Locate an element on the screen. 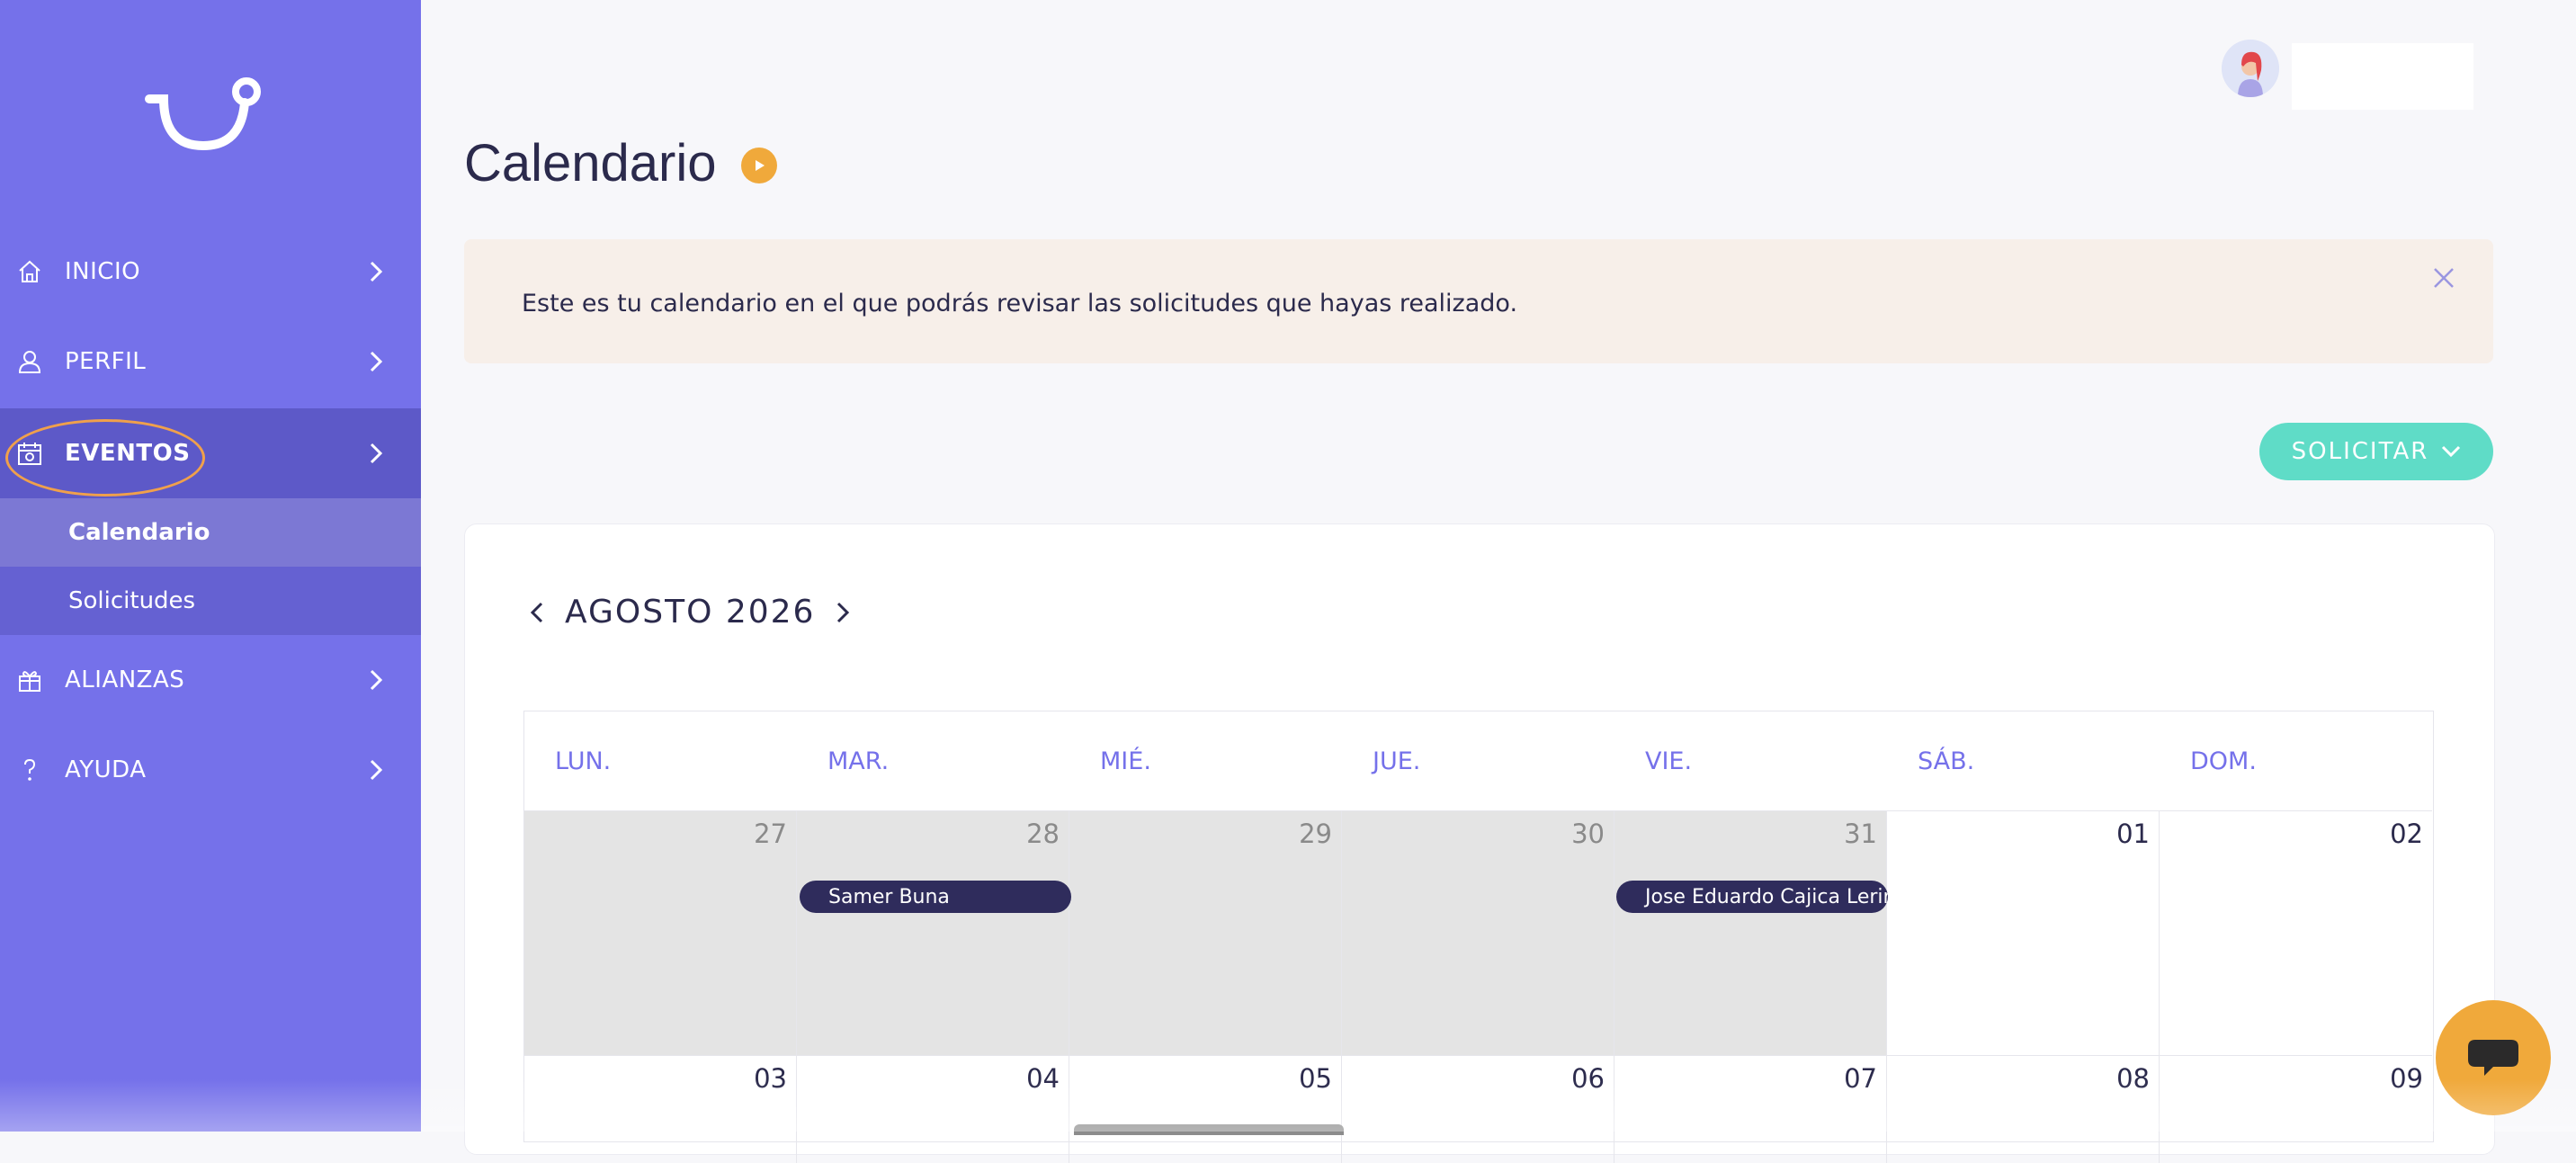  weekday-header: JUE. is located at coordinates (1397, 761).